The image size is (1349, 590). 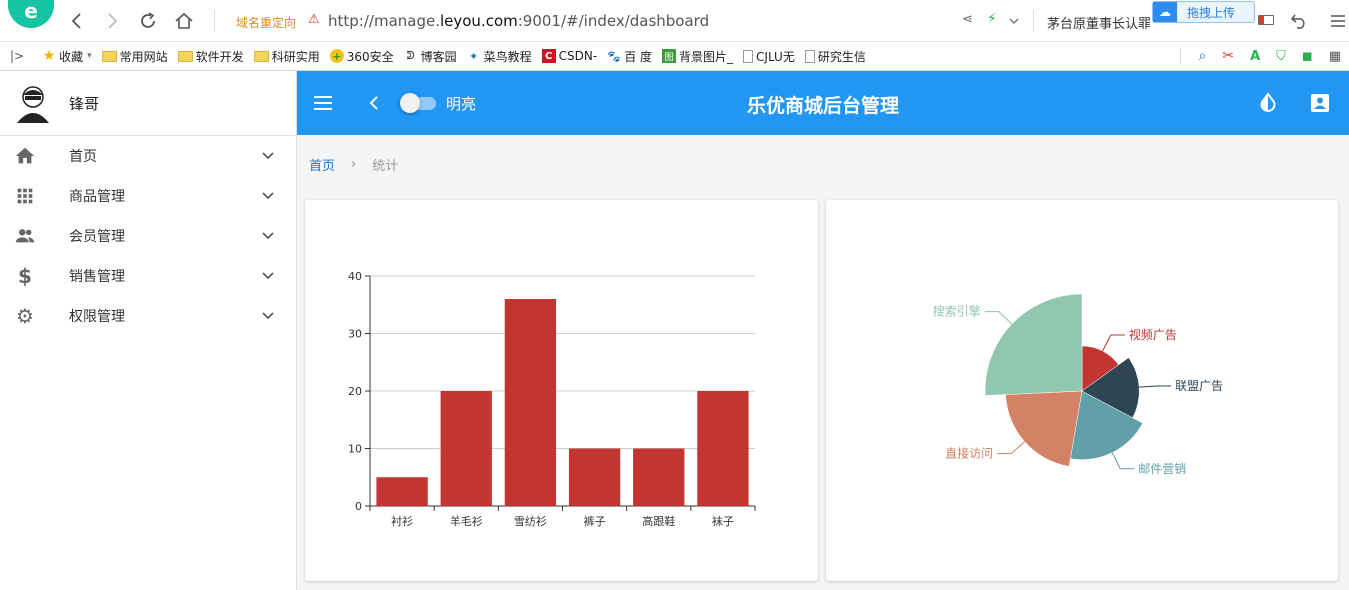 What do you see at coordinates (353, 164) in the screenshot?
I see `breadcrumb: 首页 › 统计` at bounding box center [353, 164].